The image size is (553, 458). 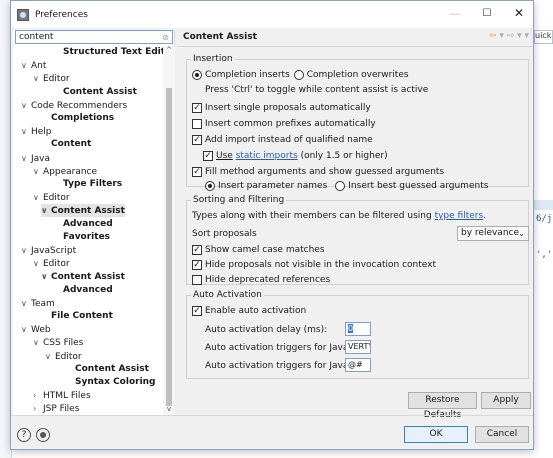 What do you see at coordinates (62, 395) in the screenshot?
I see `tree-item: › HTML Files` at bounding box center [62, 395].